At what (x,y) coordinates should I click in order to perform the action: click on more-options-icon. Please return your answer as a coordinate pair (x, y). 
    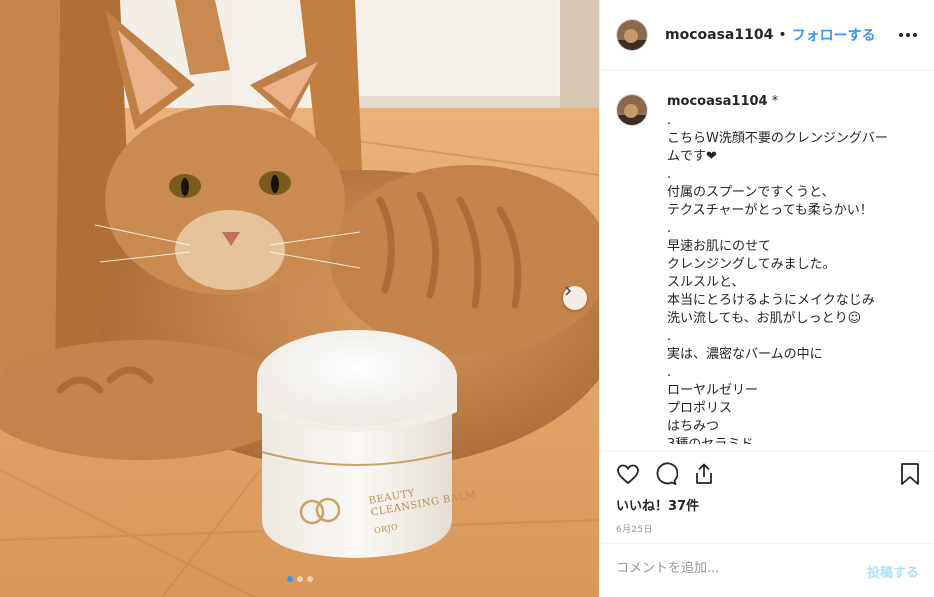
    Looking at the image, I should click on (909, 35).